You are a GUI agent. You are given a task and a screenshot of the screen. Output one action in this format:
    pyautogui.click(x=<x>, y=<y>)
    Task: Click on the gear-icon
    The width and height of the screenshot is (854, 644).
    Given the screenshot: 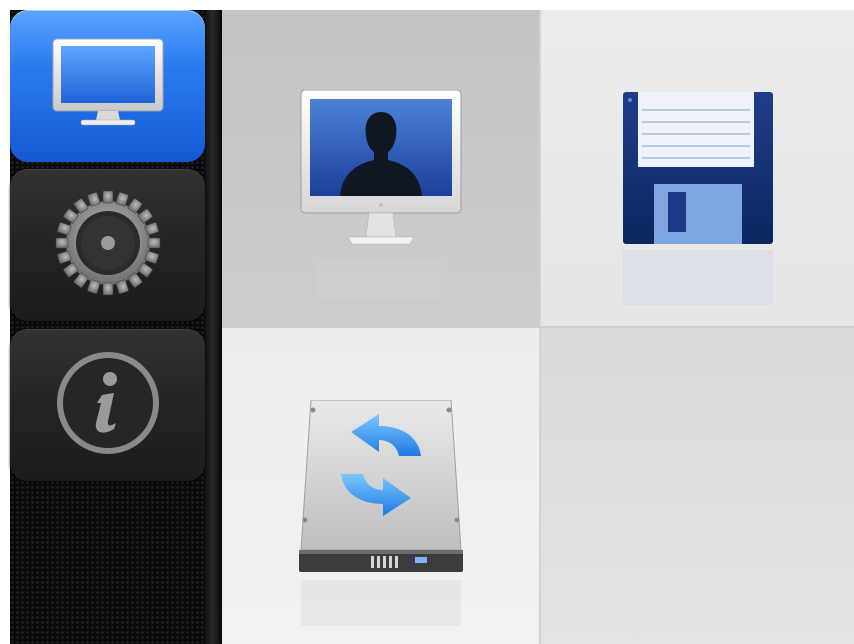 What is the action you would take?
    pyautogui.click(x=107, y=243)
    